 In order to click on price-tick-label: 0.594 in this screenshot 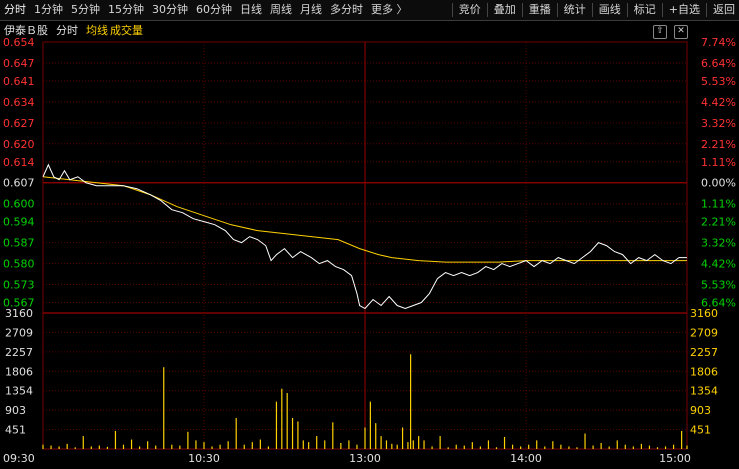, I will do `click(19, 222)`.